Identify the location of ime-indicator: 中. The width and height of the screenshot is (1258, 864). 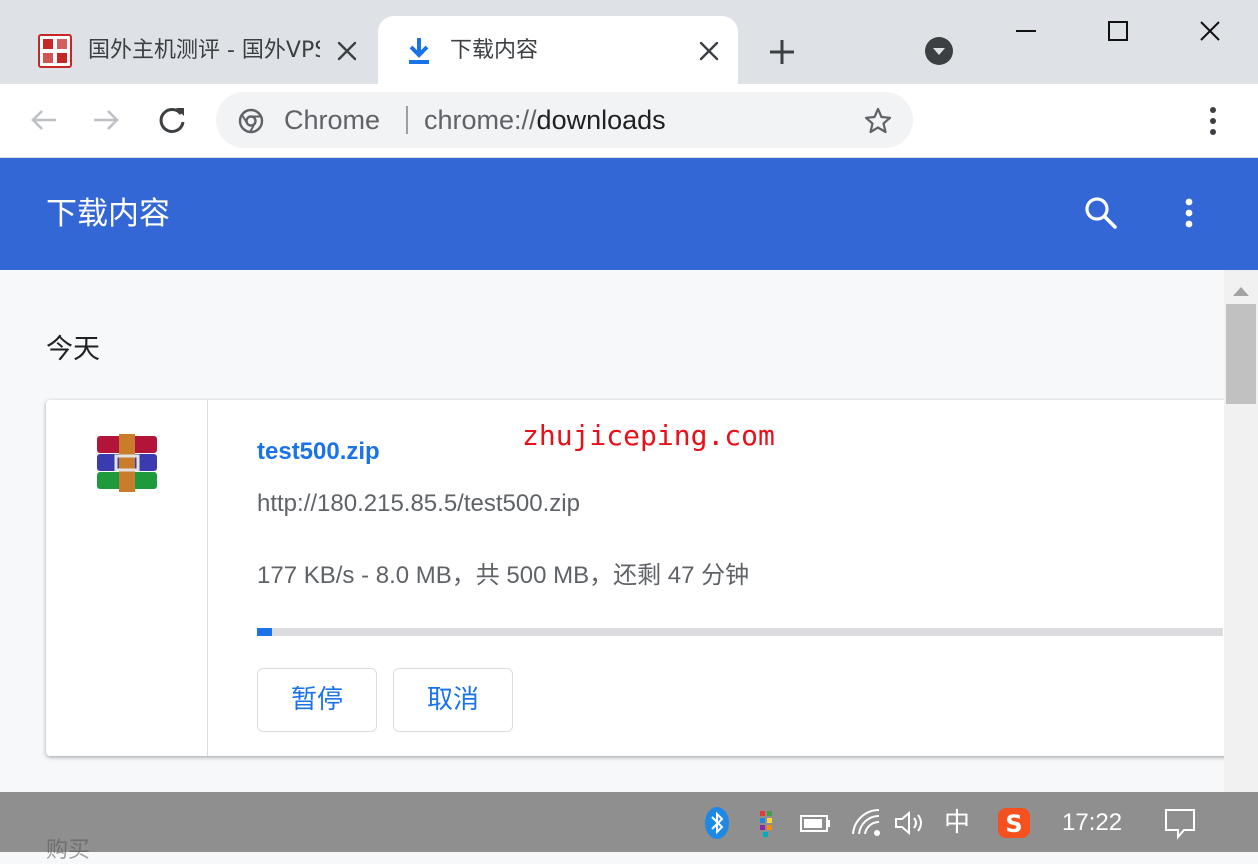
(957, 823).